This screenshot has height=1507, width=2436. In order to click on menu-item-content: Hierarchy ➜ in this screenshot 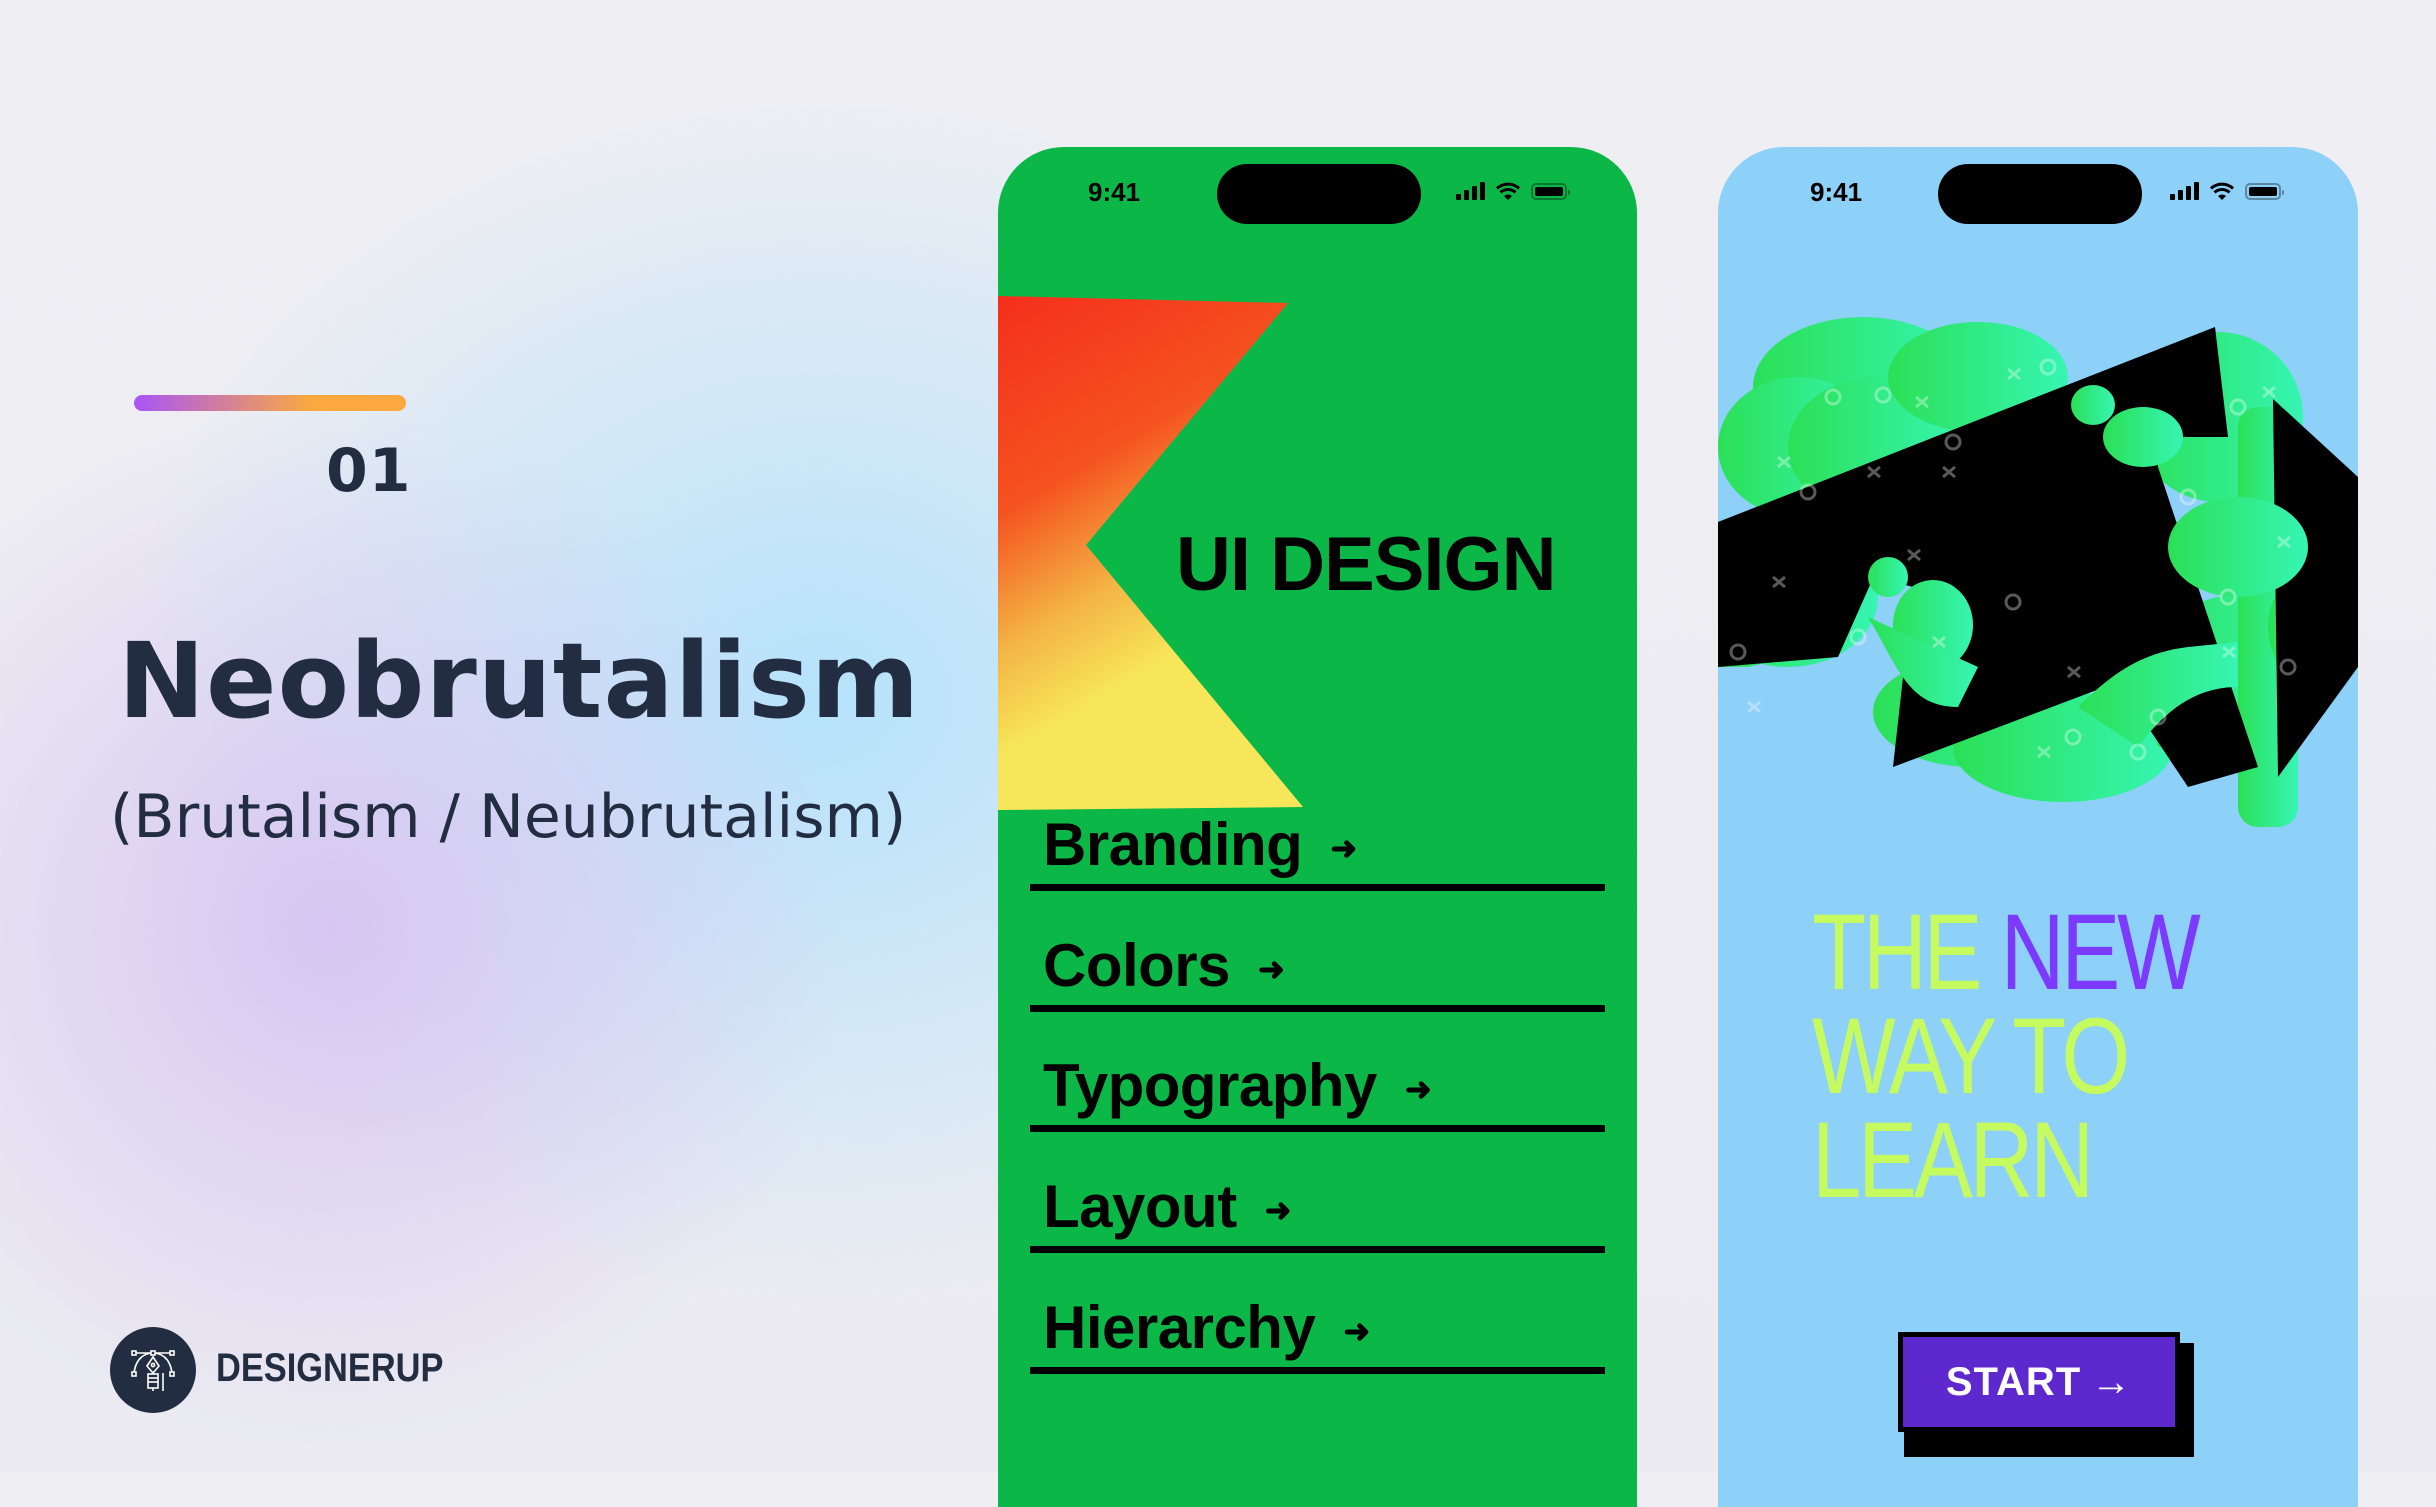, I will do `click(1206, 1328)`.